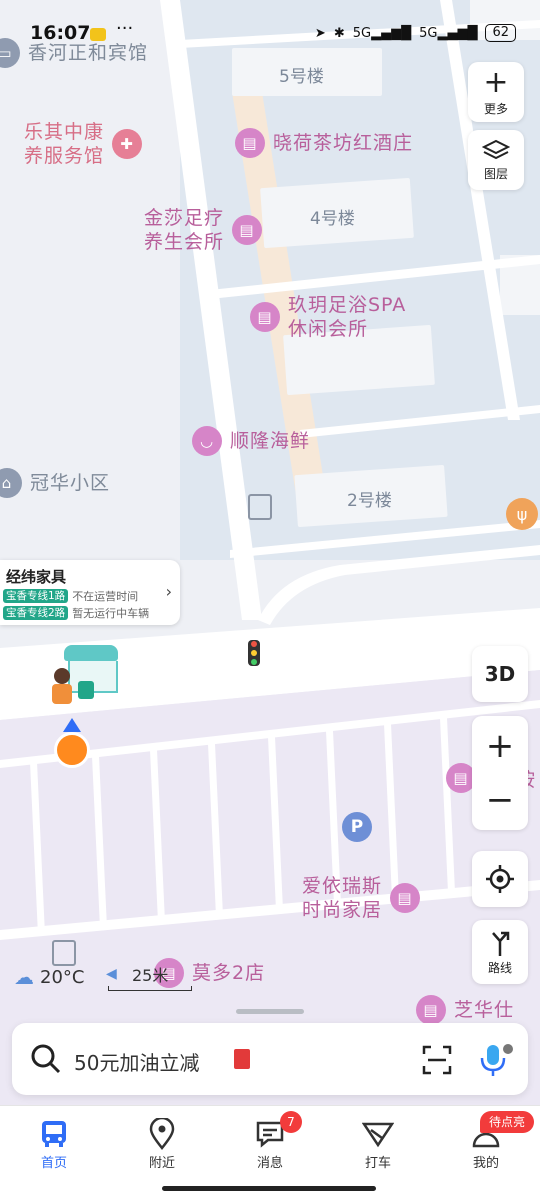 The image size is (540, 1201). I want to click on parking-label: P, so click(357, 827).